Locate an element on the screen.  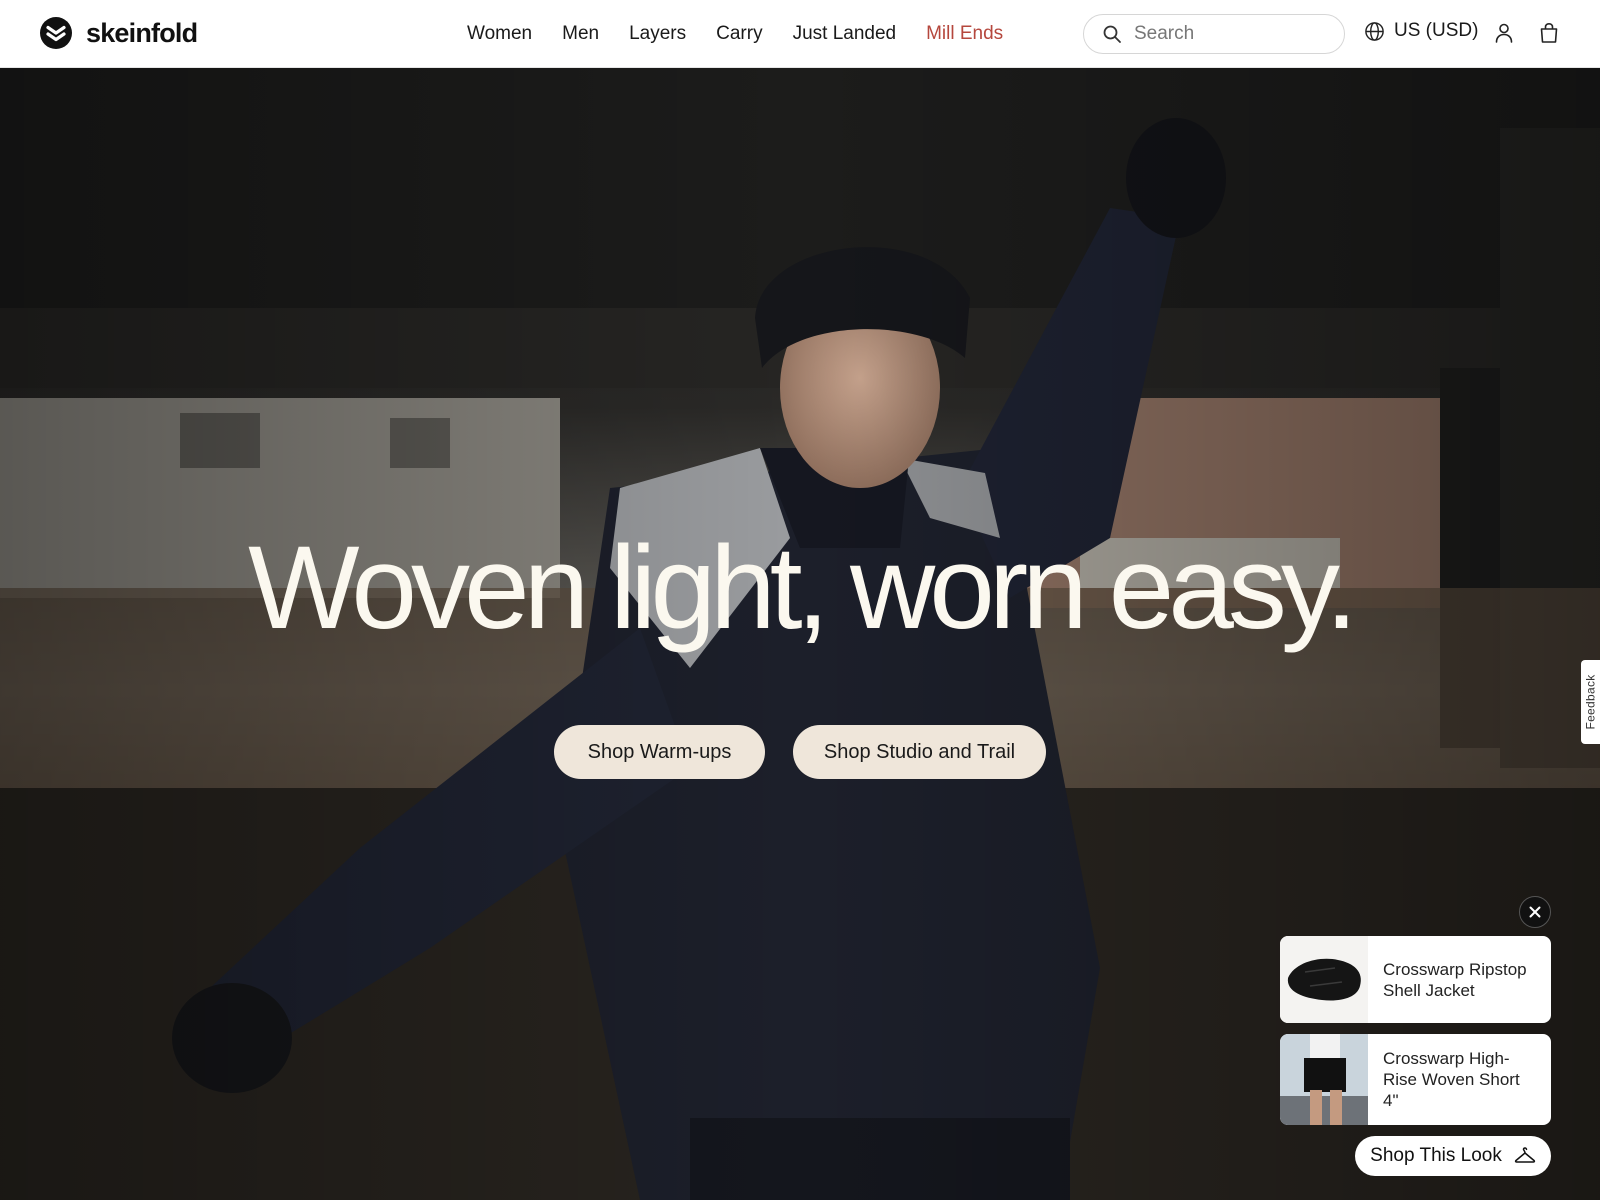
brand-name: skeinfold is located at coordinates (142, 33).